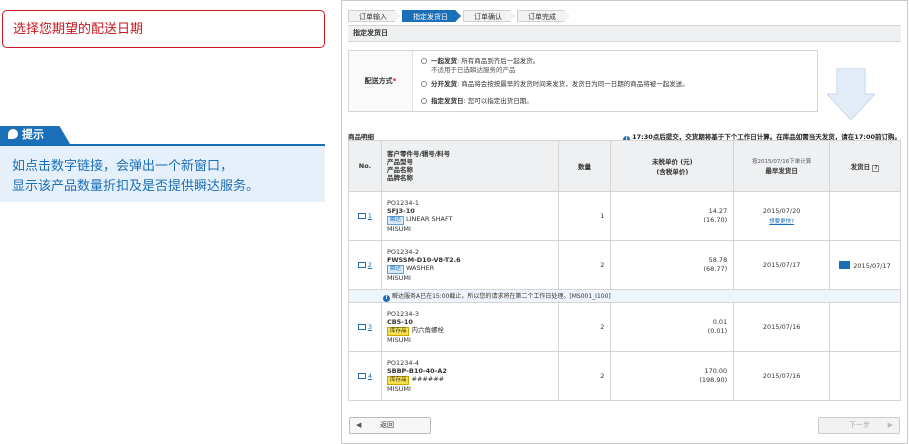 This screenshot has width=909, height=444. I want to click on right-arrow-icon: ▶, so click(890, 425).